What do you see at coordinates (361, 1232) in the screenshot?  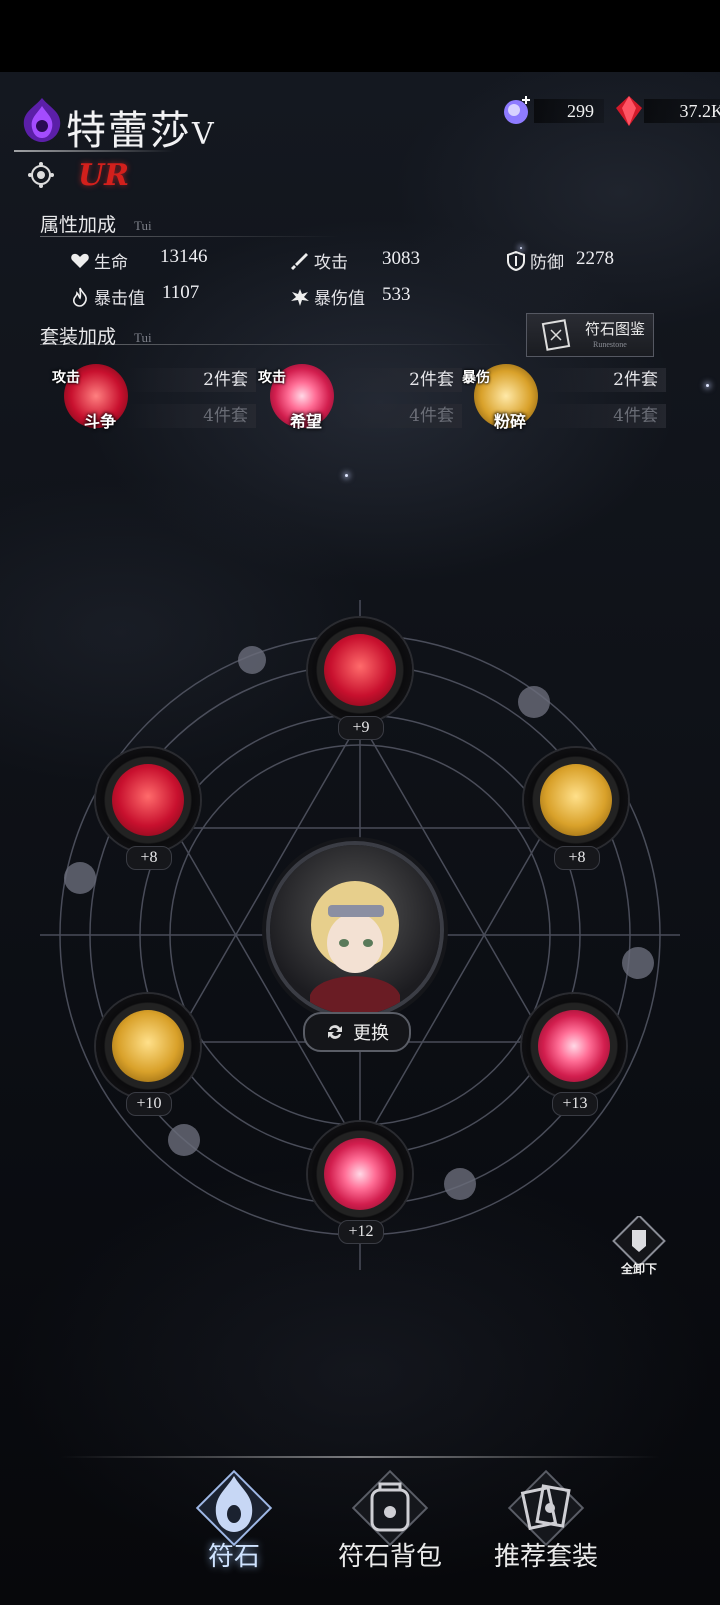 I see `rune-level: +12` at bounding box center [361, 1232].